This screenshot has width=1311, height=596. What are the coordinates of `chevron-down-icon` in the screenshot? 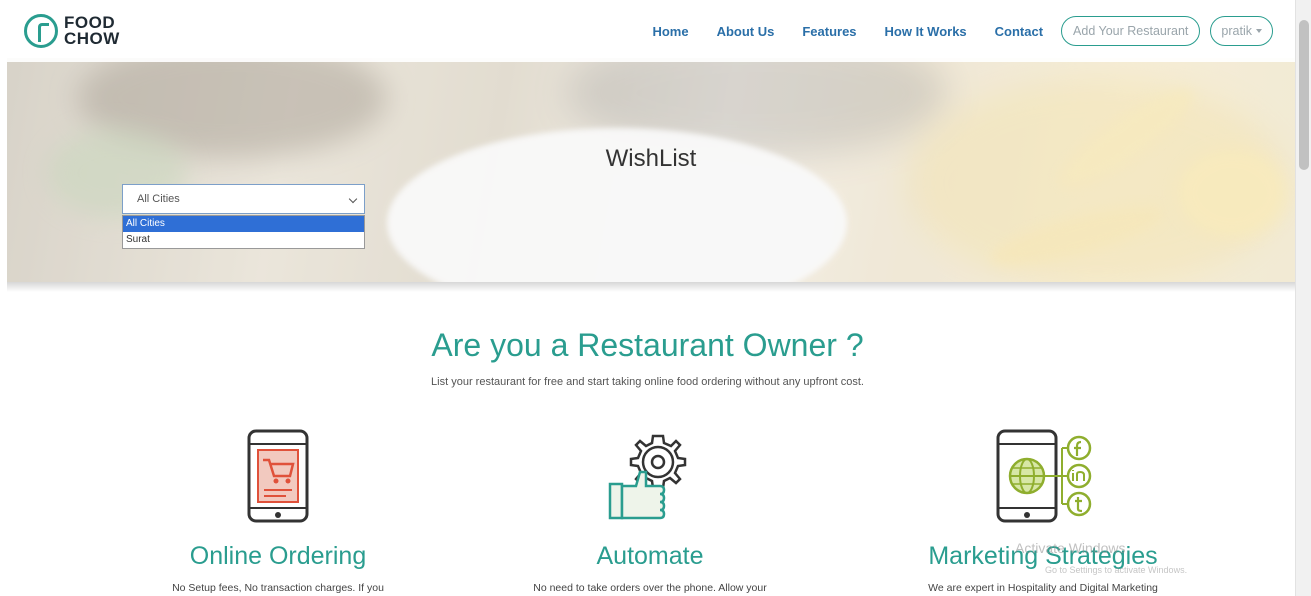 It's located at (353, 199).